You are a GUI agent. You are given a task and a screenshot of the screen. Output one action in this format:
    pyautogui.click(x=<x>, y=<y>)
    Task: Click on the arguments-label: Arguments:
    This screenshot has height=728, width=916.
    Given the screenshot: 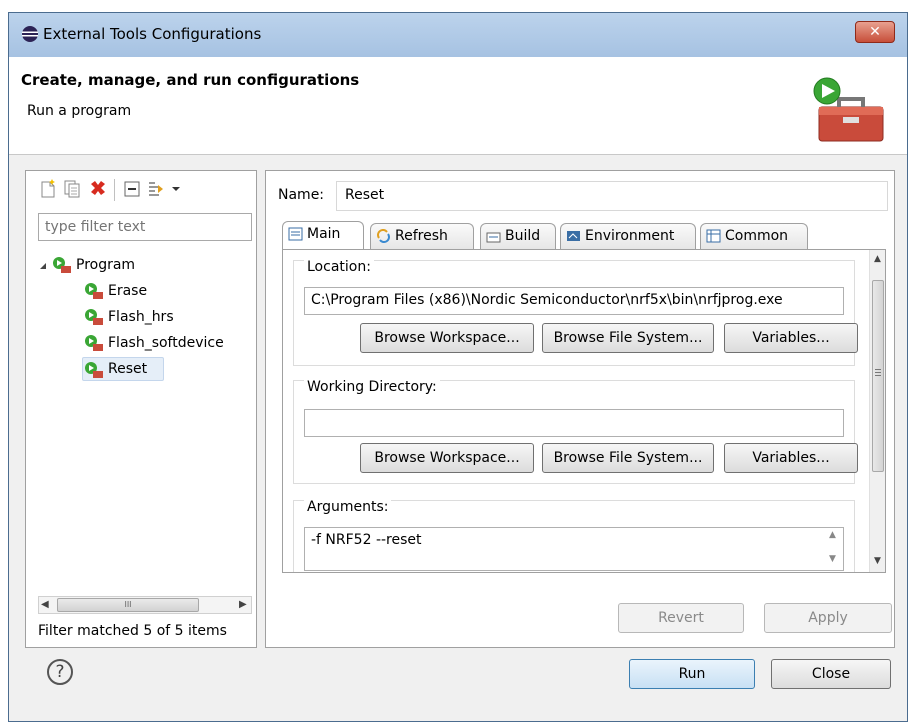 What is the action you would take?
    pyautogui.click(x=348, y=507)
    